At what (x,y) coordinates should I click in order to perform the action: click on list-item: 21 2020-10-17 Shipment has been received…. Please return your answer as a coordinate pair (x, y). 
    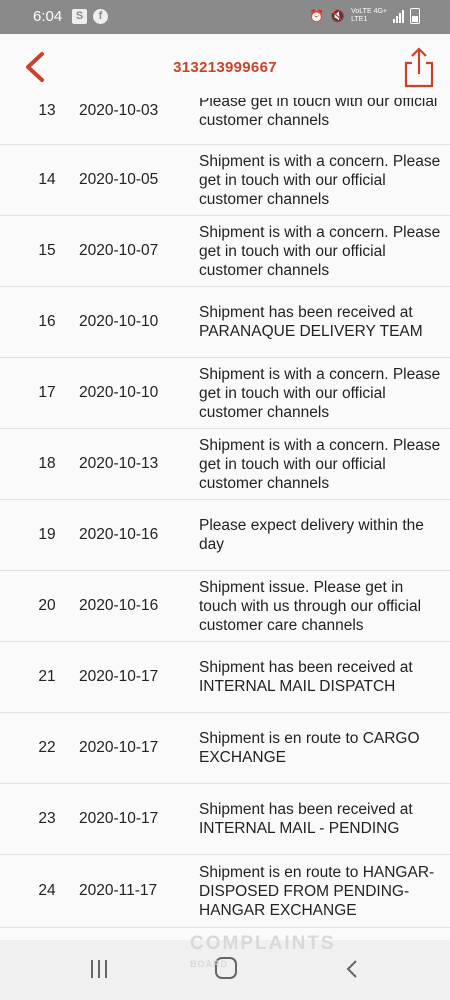
    Looking at the image, I should click on (225, 677).